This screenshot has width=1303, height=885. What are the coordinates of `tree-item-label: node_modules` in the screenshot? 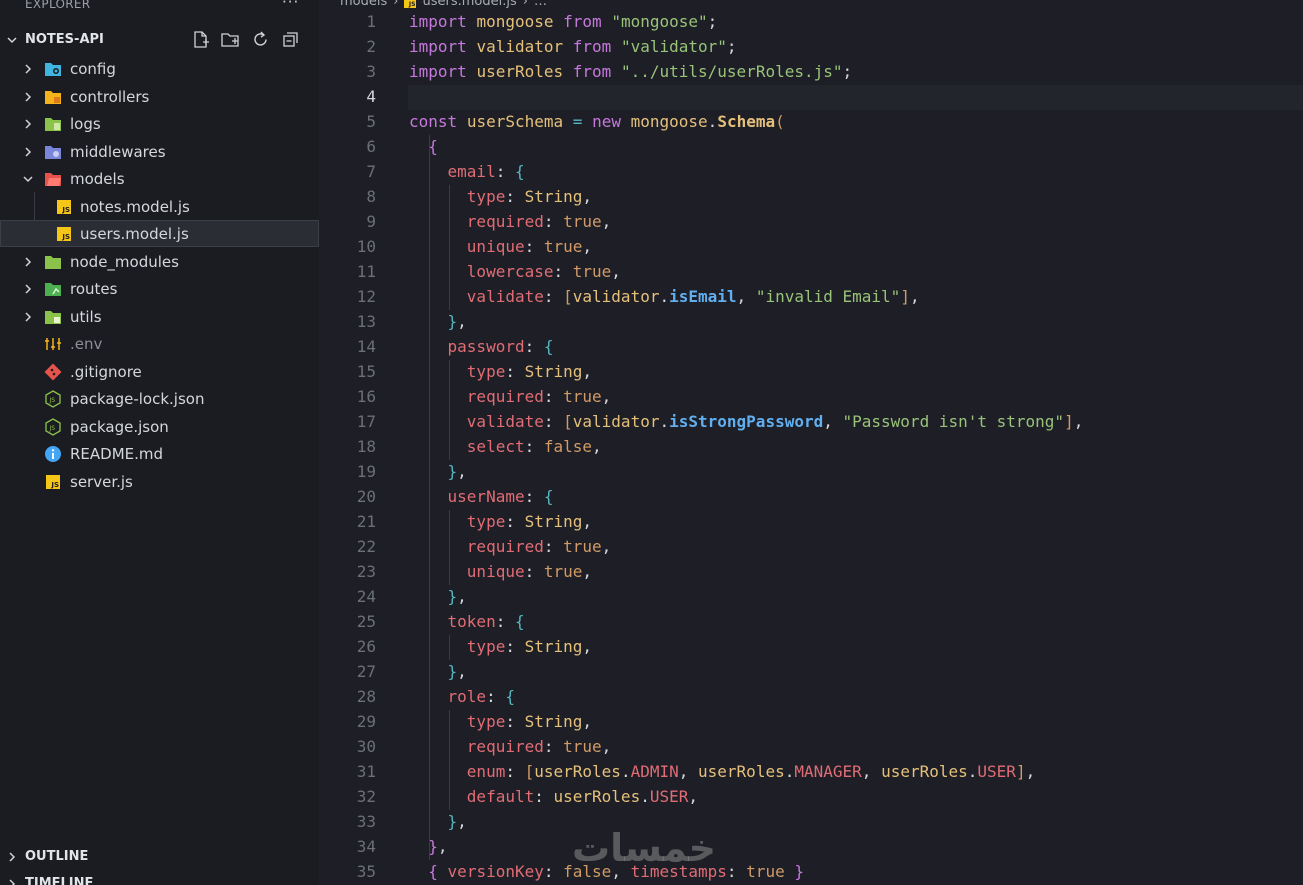 It's located at (124, 261).